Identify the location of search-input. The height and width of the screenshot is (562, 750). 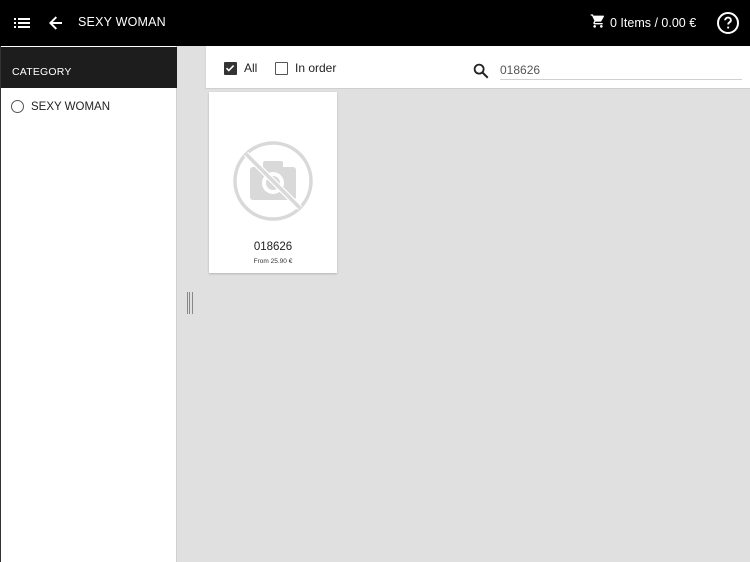
(621, 70).